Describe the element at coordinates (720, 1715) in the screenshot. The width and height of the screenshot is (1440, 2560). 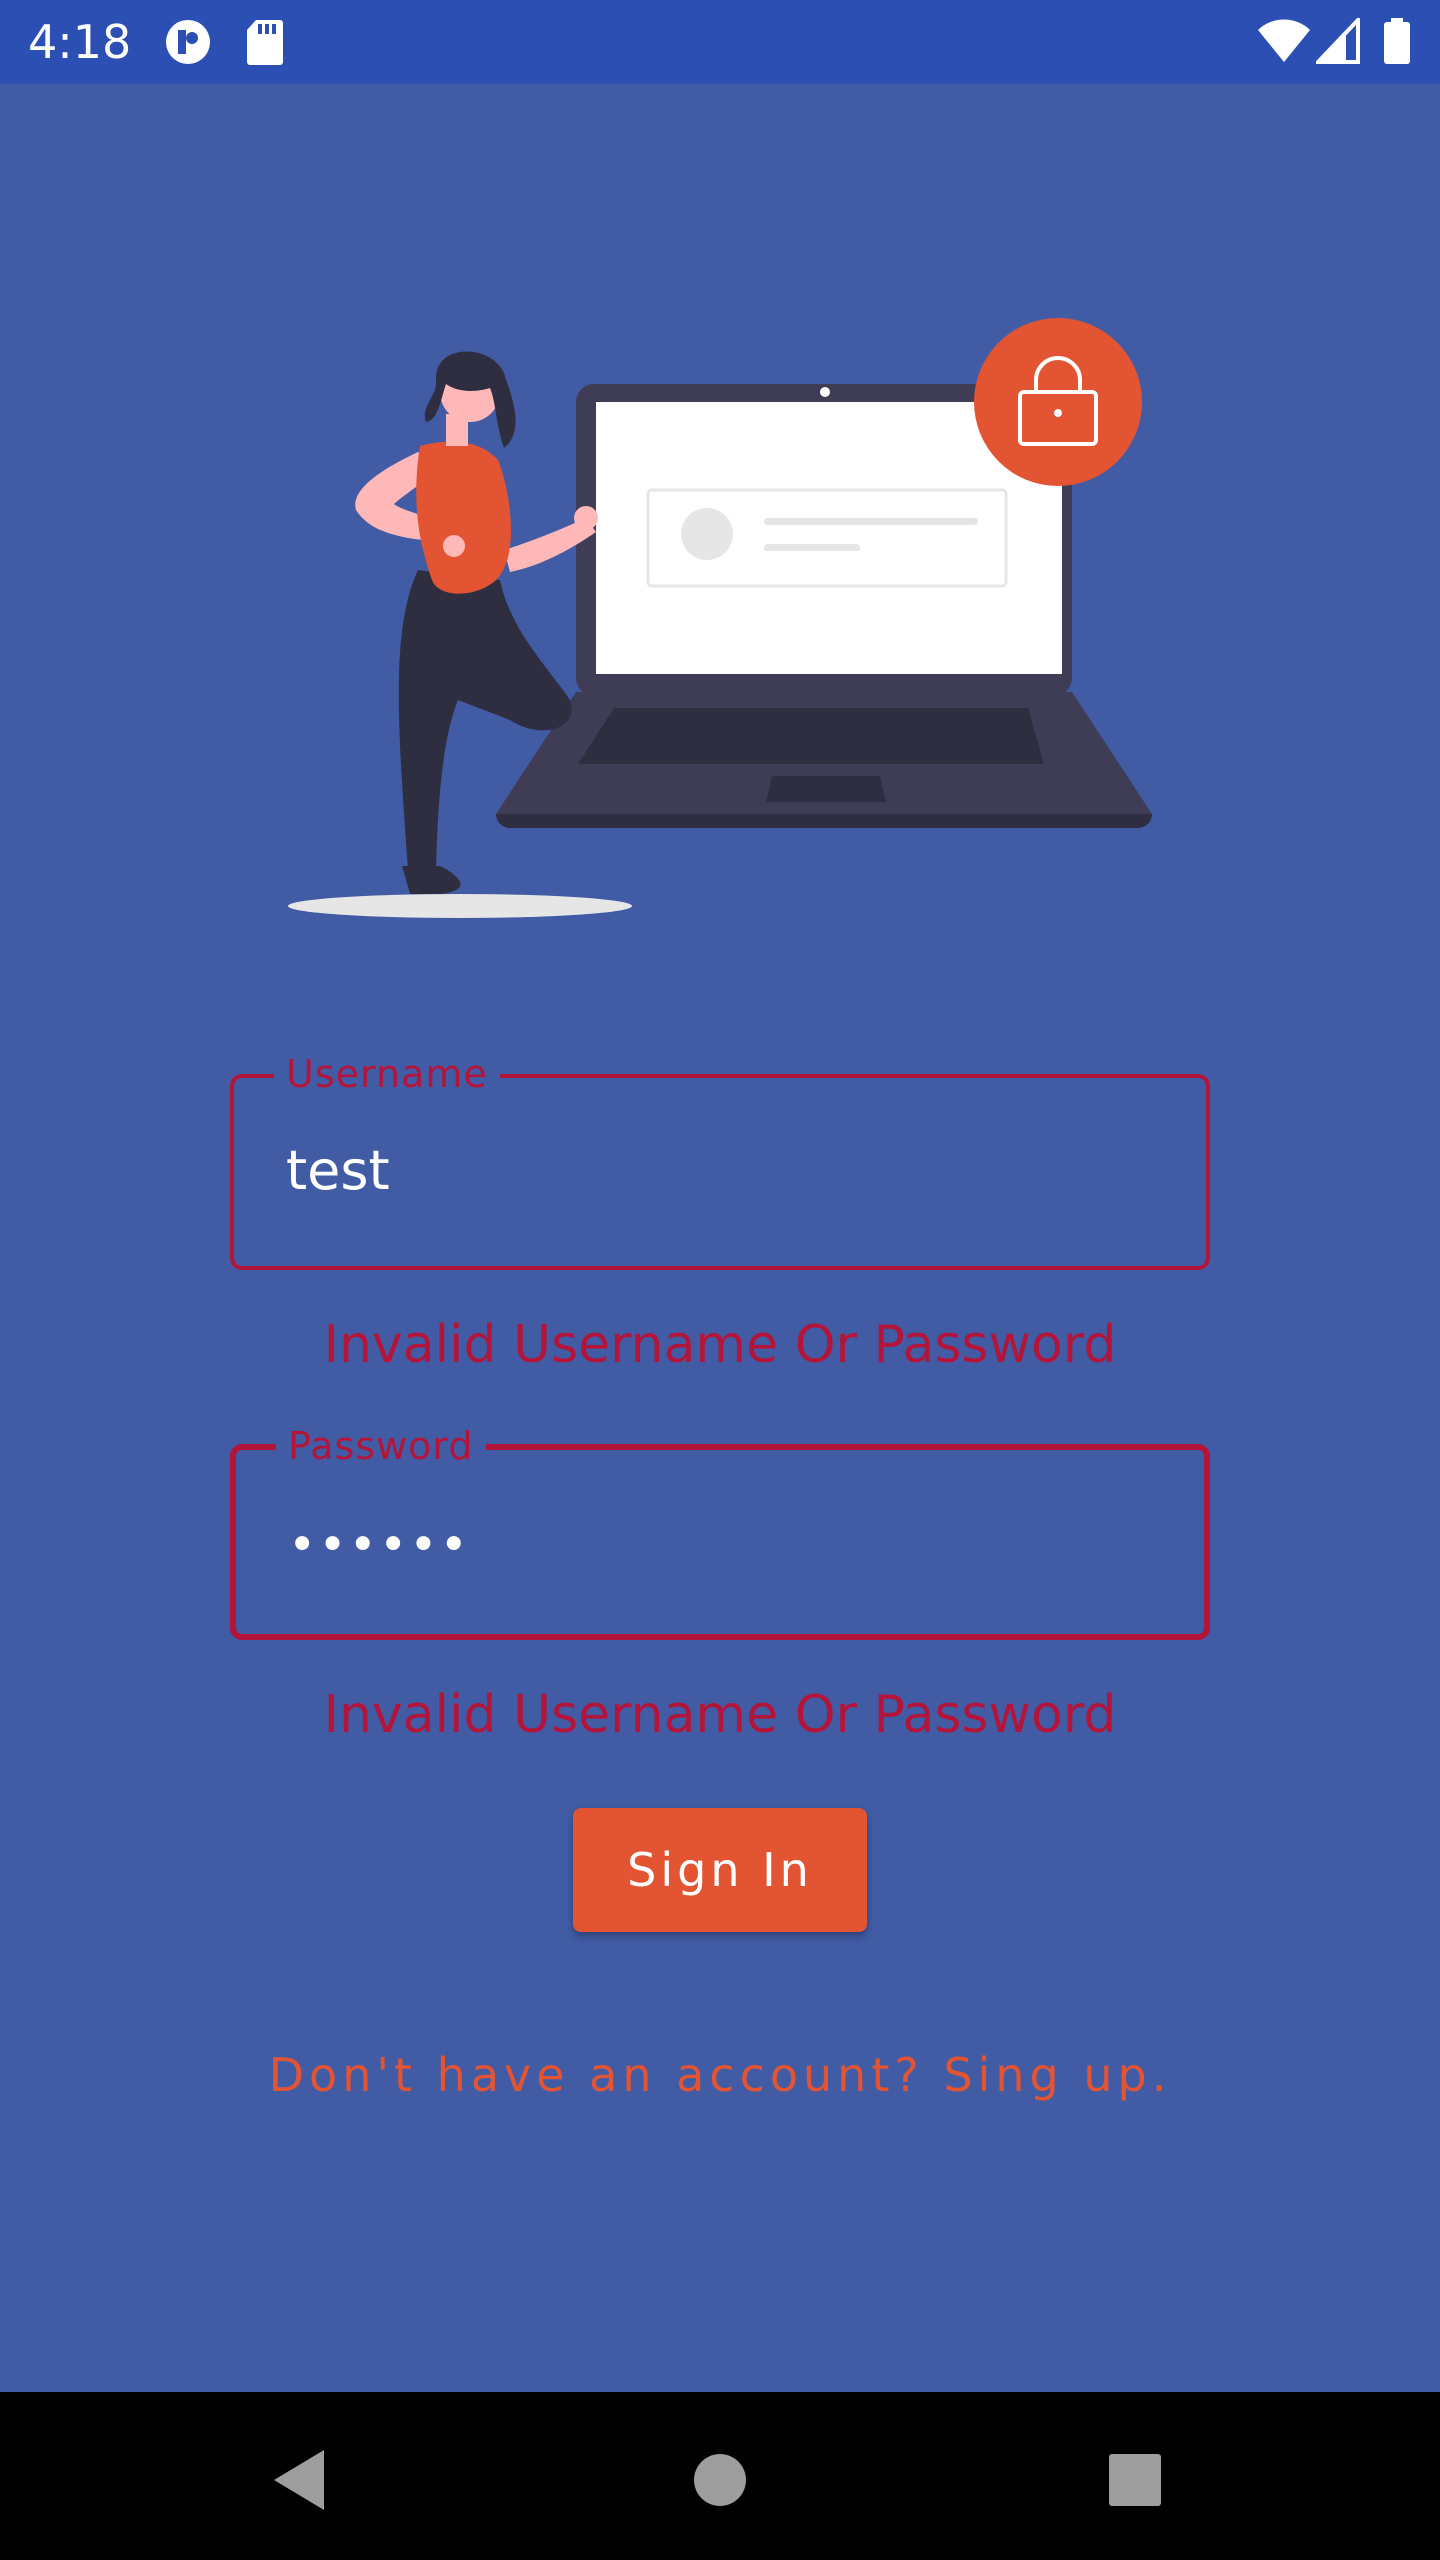
I see `password-error: Invalid Username Or Password` at that location.